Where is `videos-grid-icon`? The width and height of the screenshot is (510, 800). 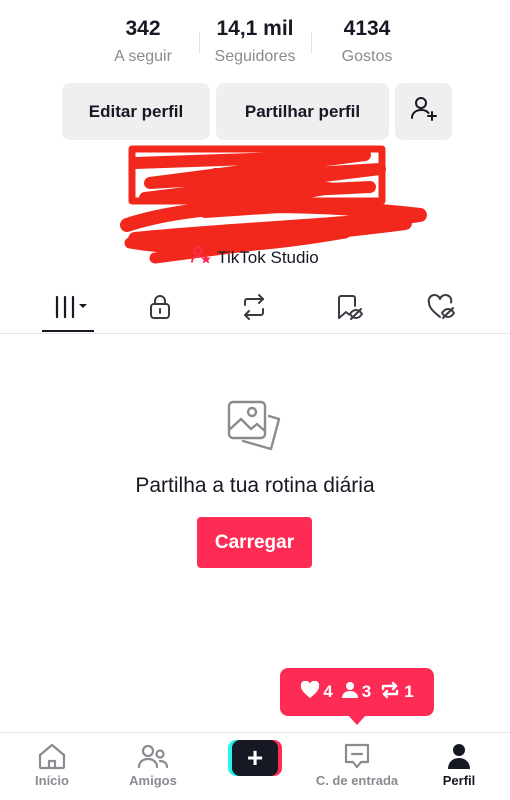 videos-grid-icon is located at coordinates (68, 309).